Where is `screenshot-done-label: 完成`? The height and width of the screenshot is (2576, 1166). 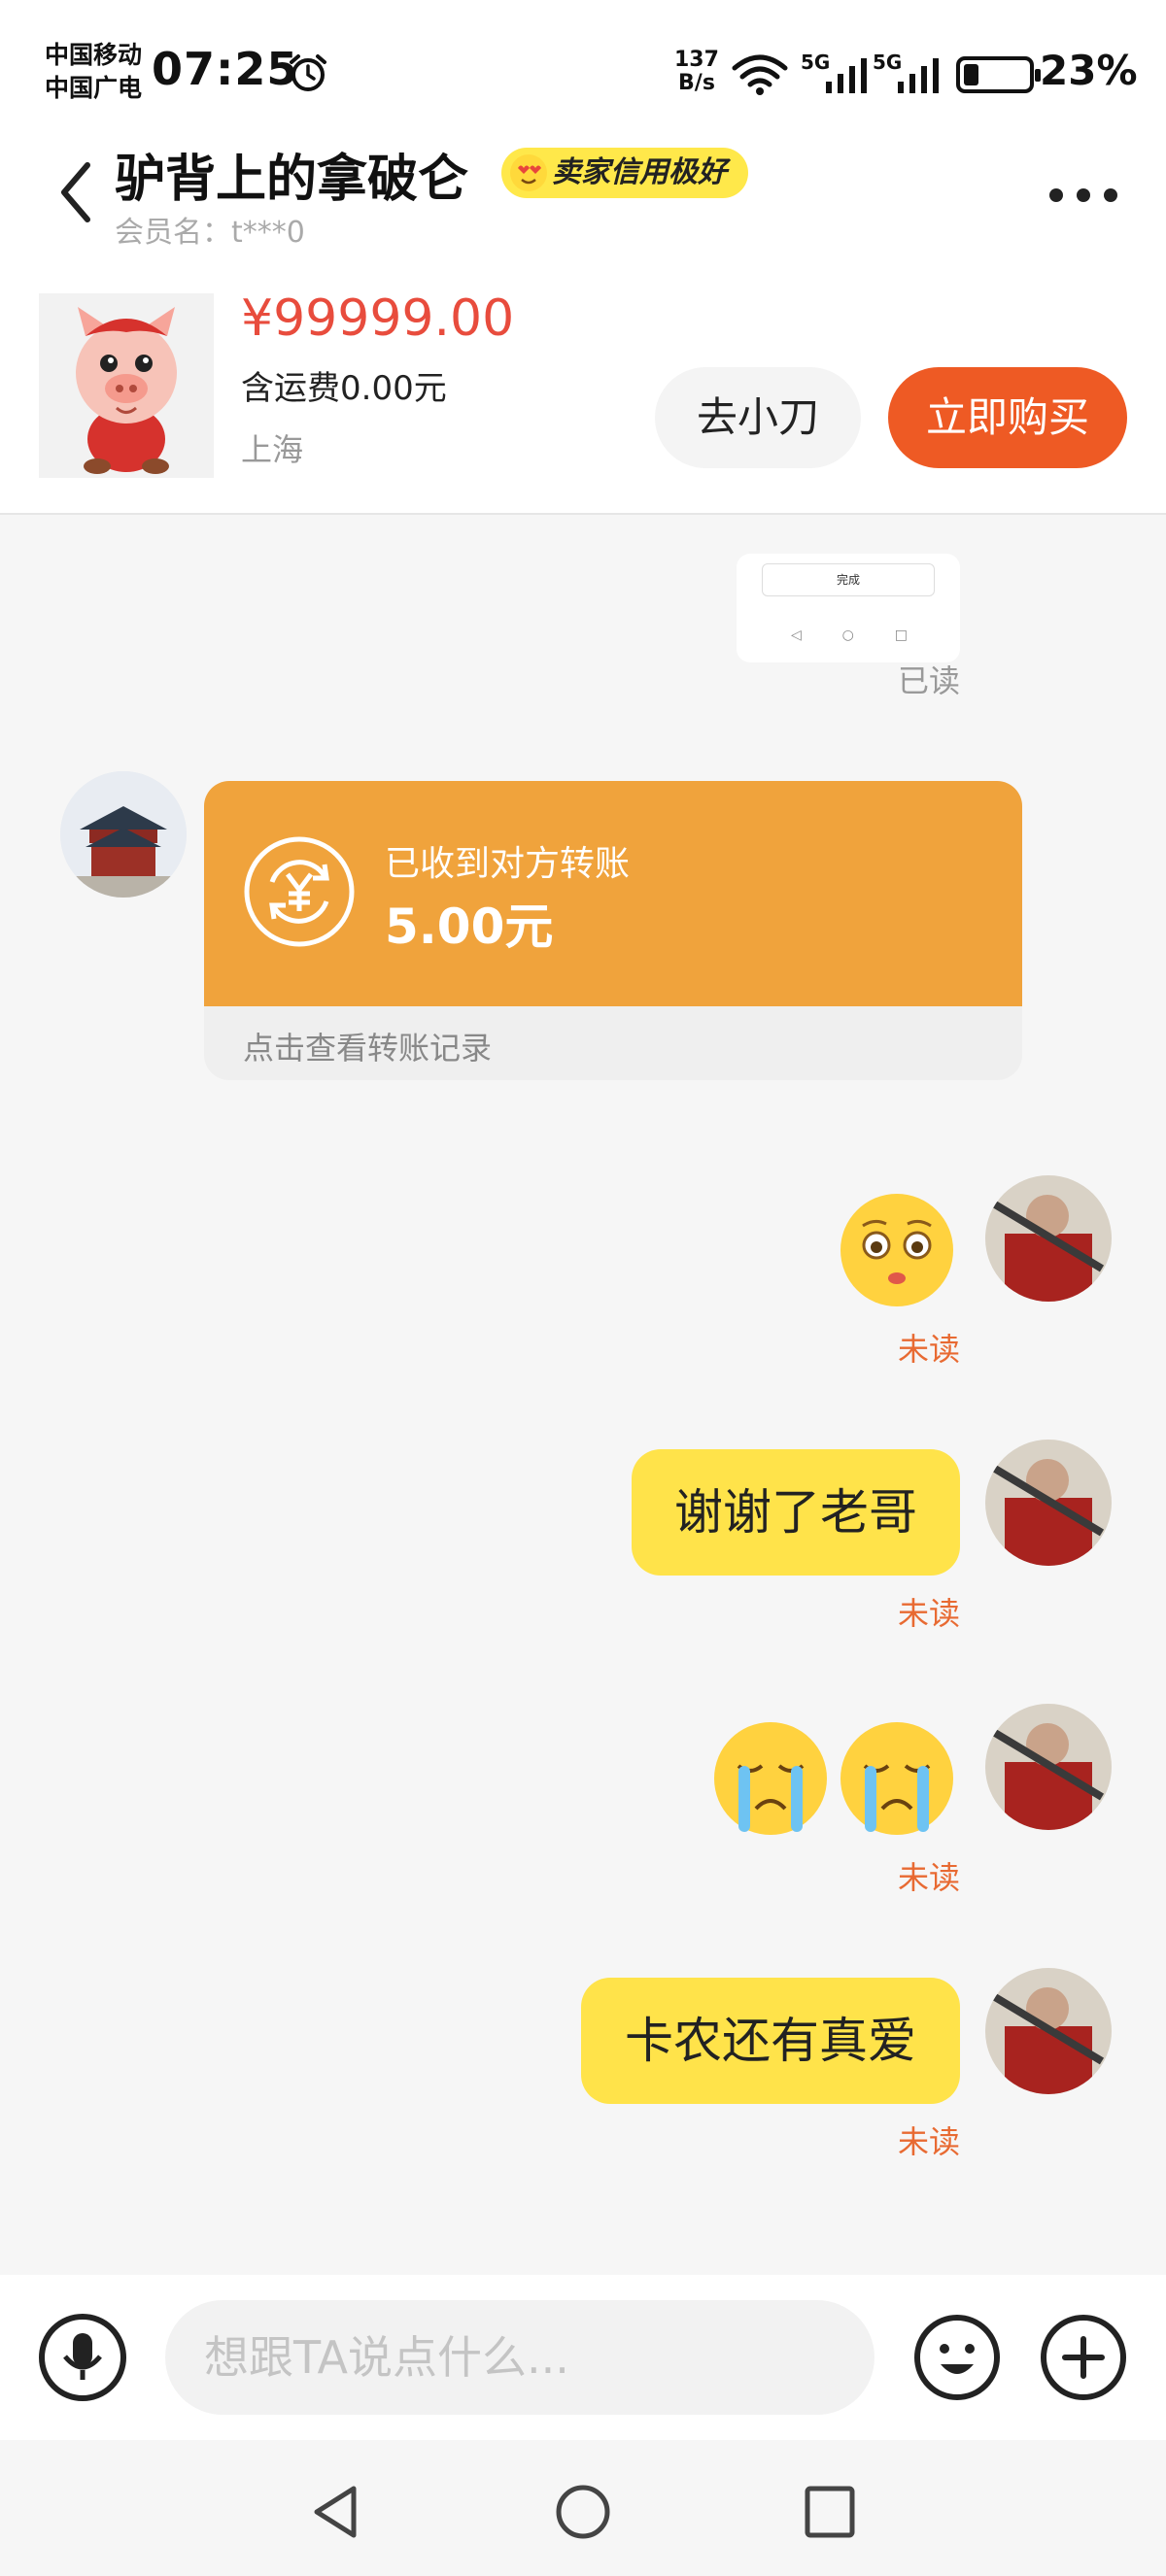 screenshot-done-label: 完成 is located at coordinates (848, 579).